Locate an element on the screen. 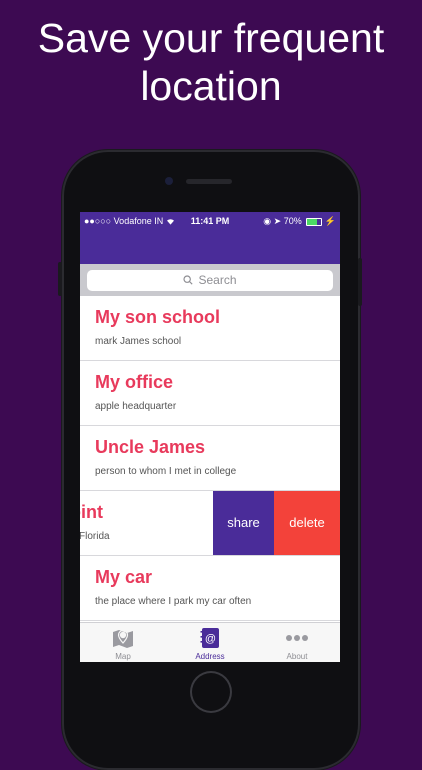 The image size is (422, 770). phone-power-button is located at coordinates (360, 282).